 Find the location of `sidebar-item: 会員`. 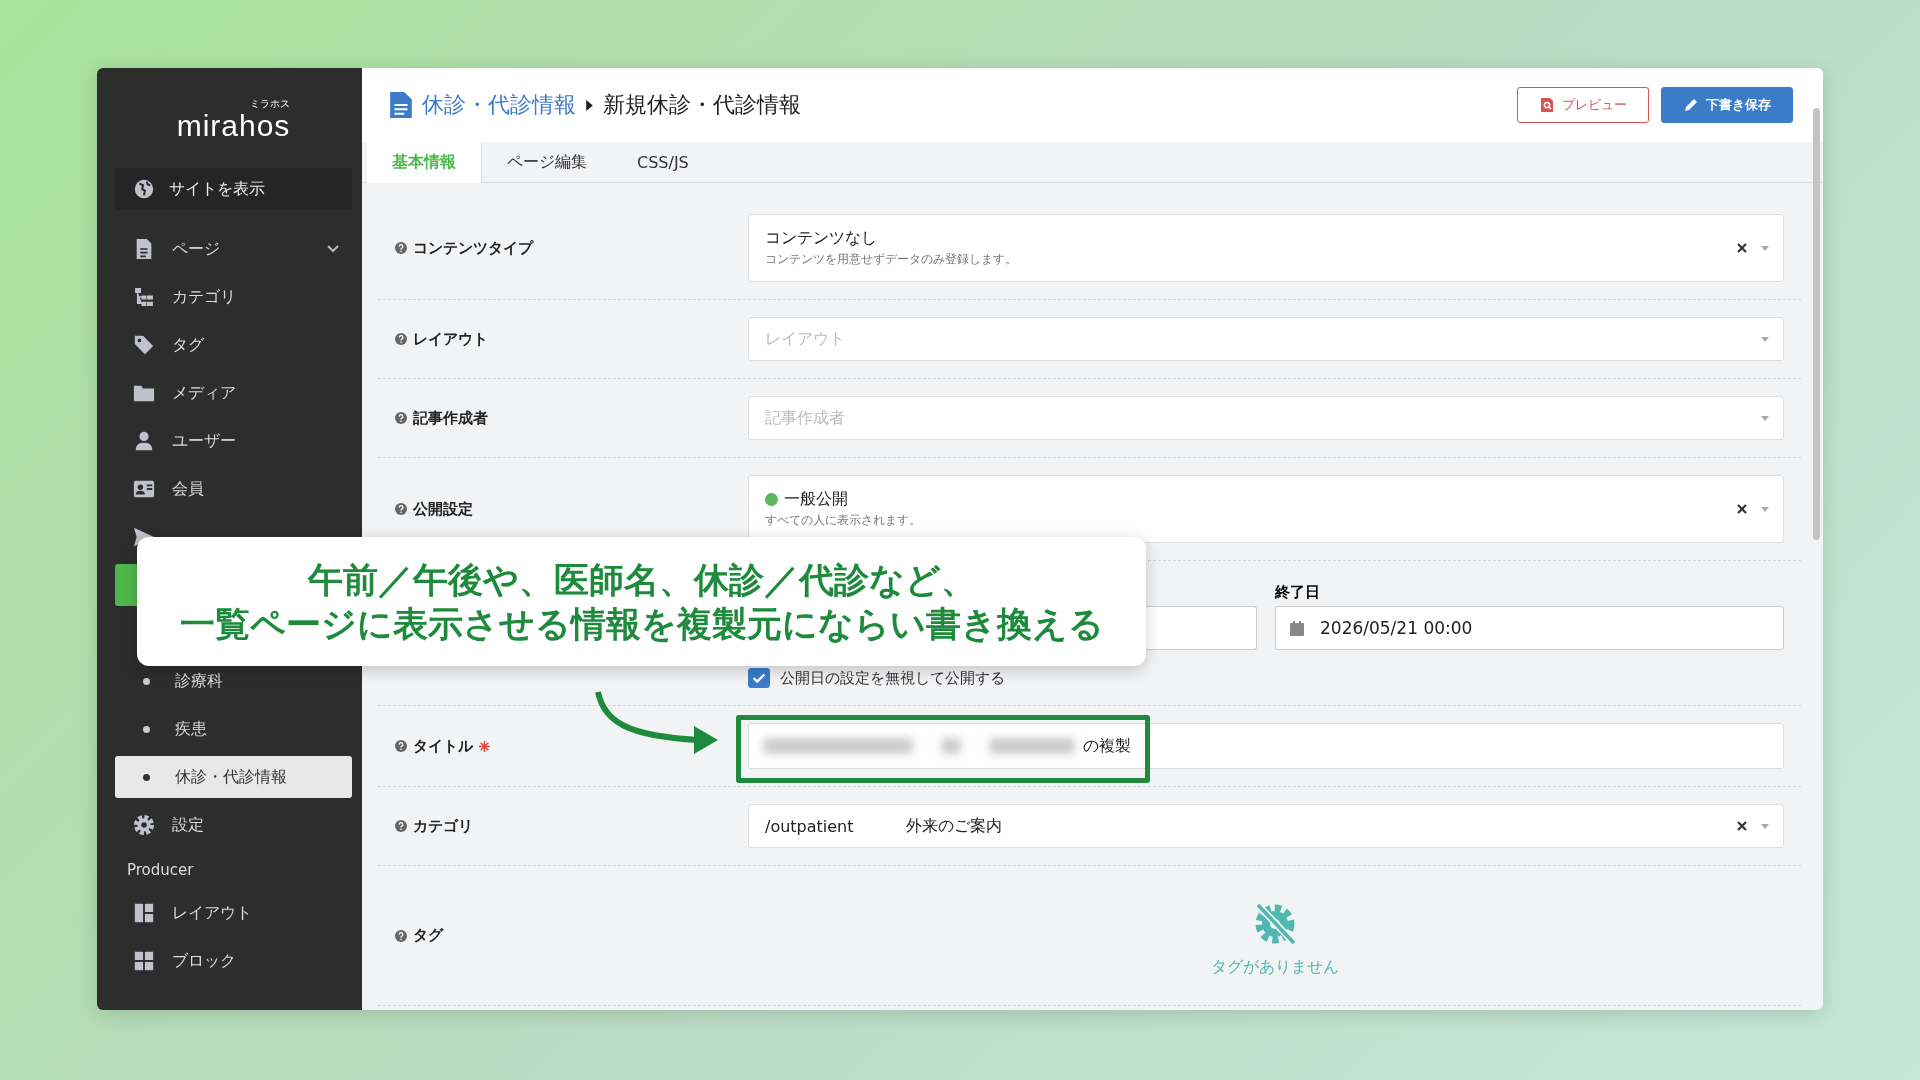

sidebar-item: 会員 is located at coordinates (233, 489).